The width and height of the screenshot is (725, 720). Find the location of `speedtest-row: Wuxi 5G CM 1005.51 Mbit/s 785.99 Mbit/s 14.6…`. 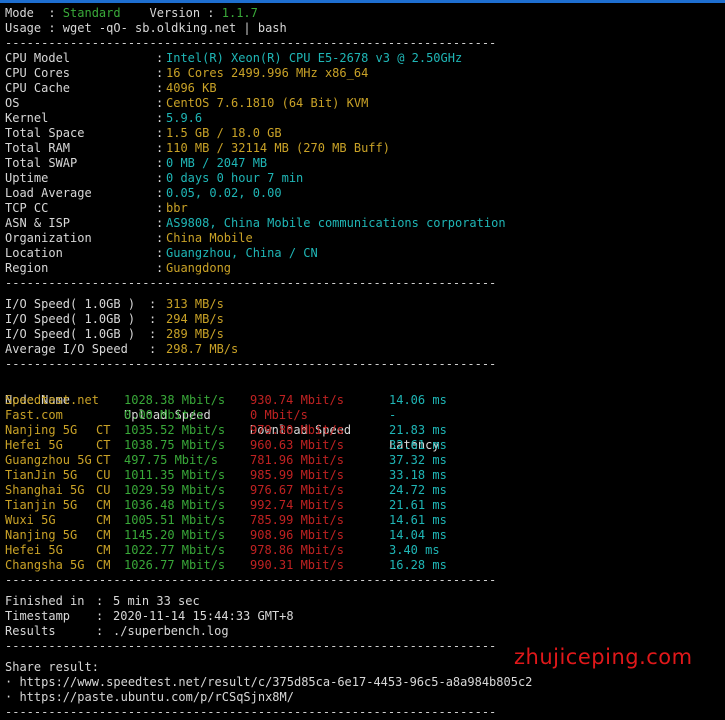

speedtest-row: Wuxi 5G CM 1005.51 Mbit/s 785.99 Mbit/s 14.6… is located at coordinates (365, 520).